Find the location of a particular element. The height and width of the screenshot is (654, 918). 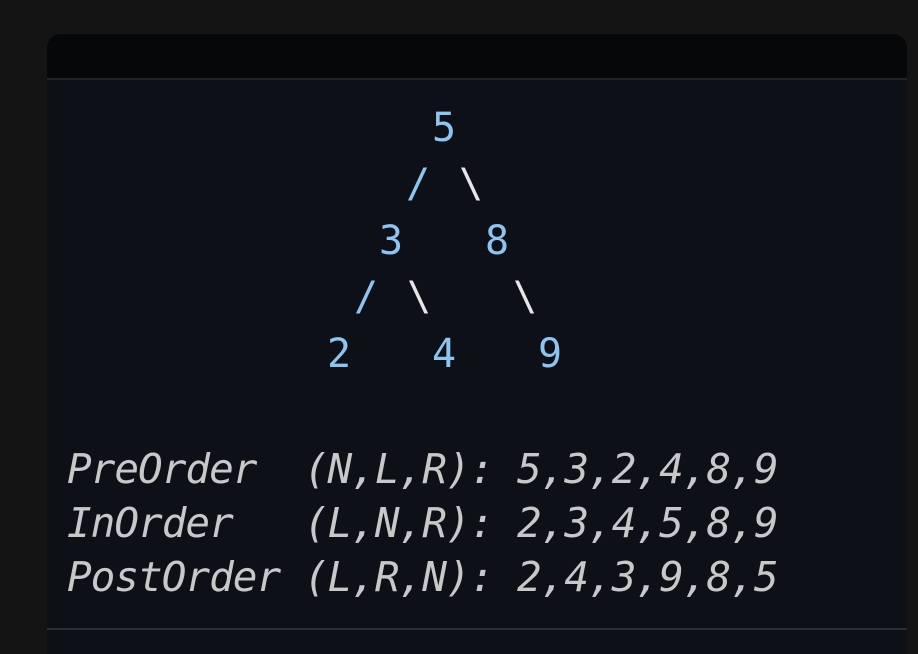

tree-edge-root-right: \ is located at coordinates (471, 184).